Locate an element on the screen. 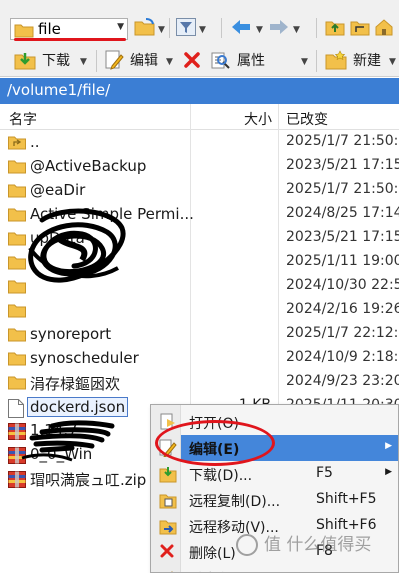 Image resolution: width=399 pixels, height=573 pixels. column-header-name: 名字 is located at coordinates (23, 119).